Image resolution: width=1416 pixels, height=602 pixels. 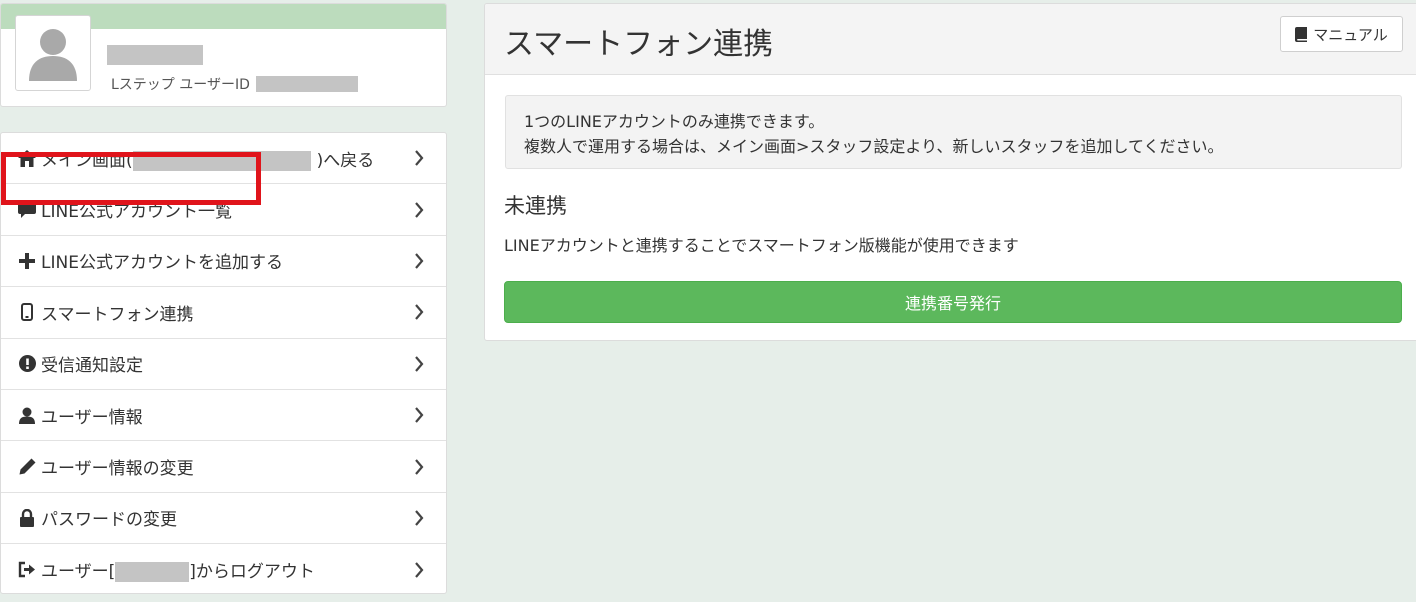 What do you see at coordinates (117, 469) in the screenshot?
I see `menu-item-label: ユーザー情報の変更` at bounding box center [117, 469].